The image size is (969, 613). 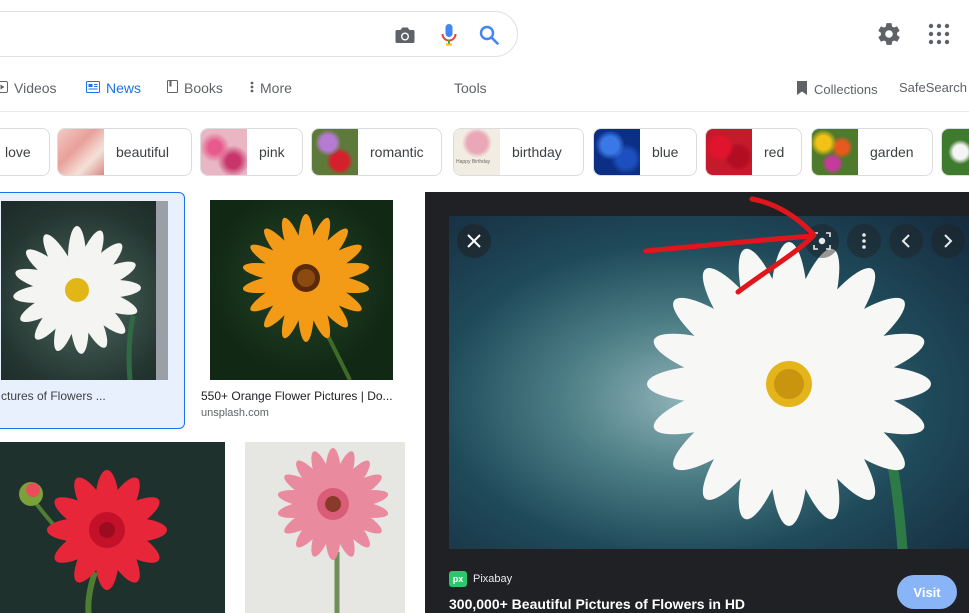 I want to click on tab-news: News, so click(x=113, y=88).